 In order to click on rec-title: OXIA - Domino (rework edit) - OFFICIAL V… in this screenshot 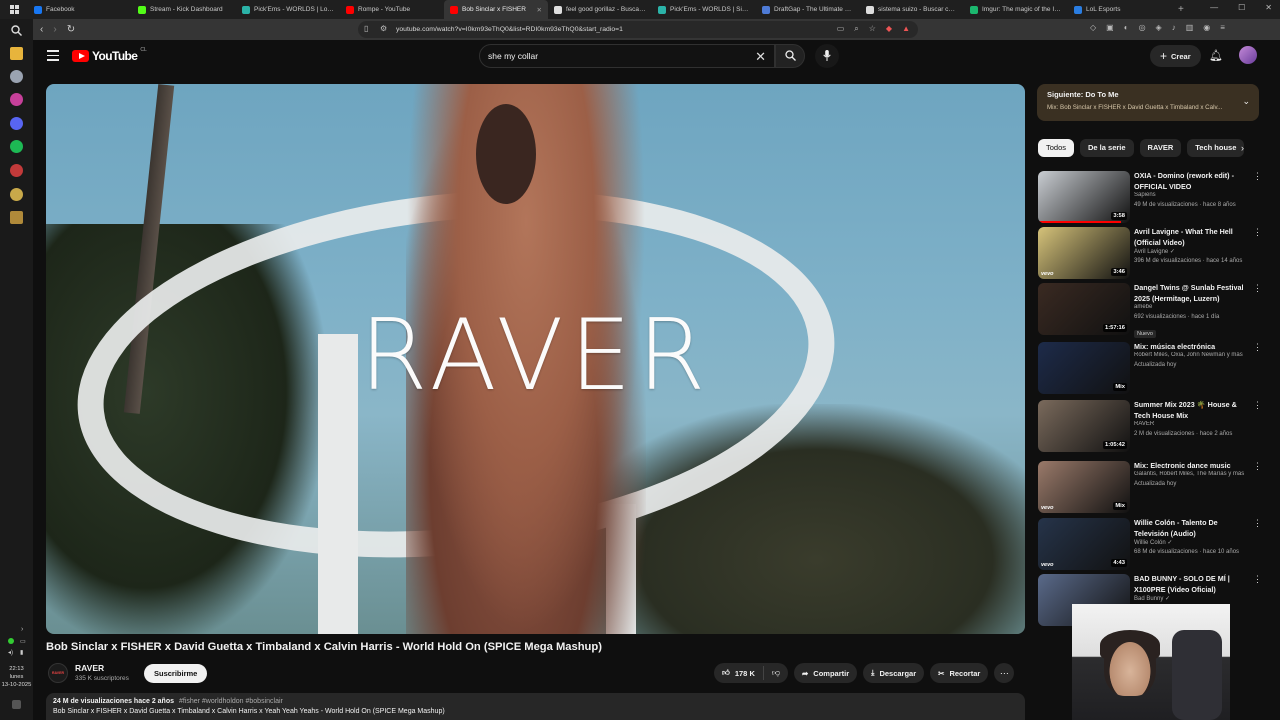, I will do `click(1192, 181)`.